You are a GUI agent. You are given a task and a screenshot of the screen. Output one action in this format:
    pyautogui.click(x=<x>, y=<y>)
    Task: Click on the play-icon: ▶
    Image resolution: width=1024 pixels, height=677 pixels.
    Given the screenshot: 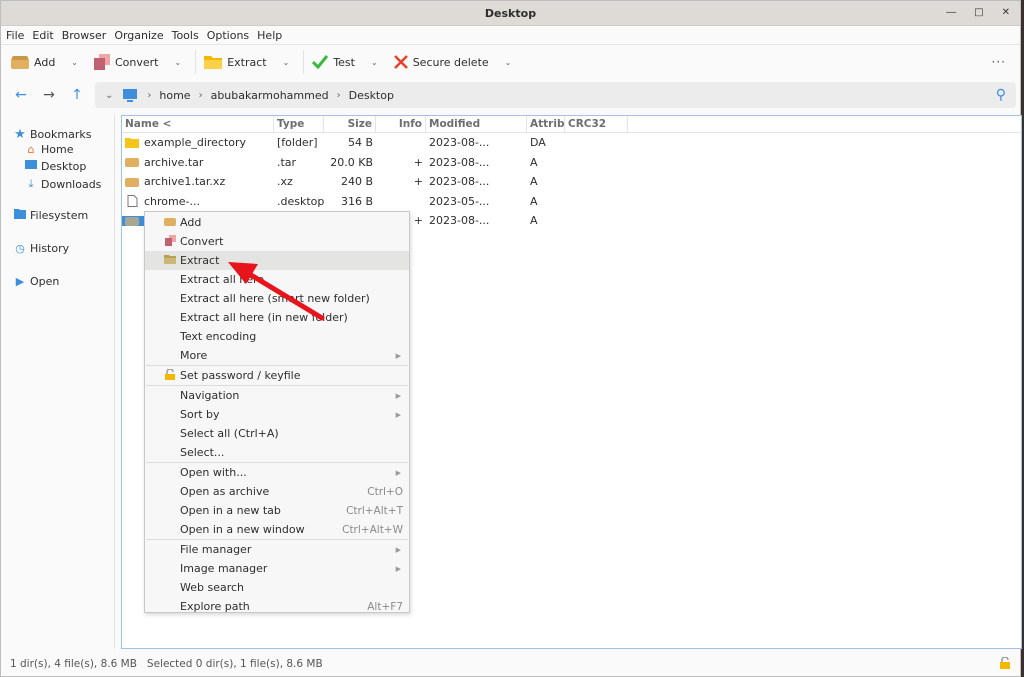 What is the action you would take?
    pyautogui.click(x=20, y=281)
    